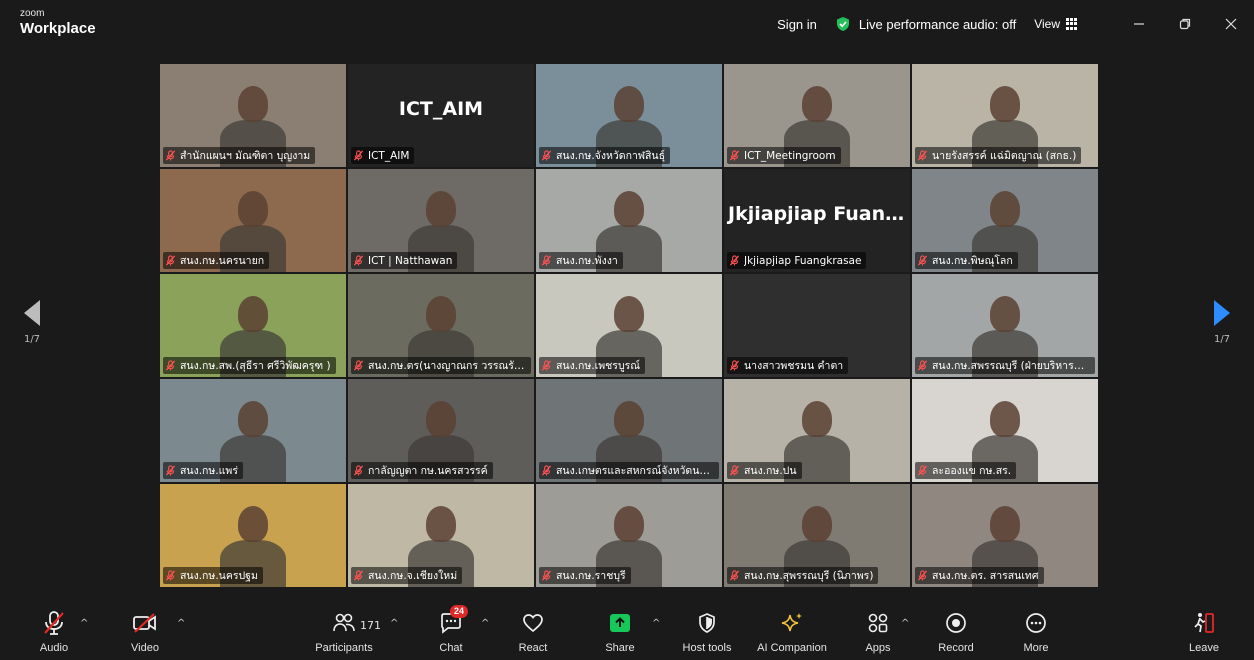 This screenshot has width=1254, height=660. What do you see at coordinates (1005, 220) in the screenshot?
I see `participant-tile: สนง.กษ.พิษณุโลก` at bounding box center [1005, 220].